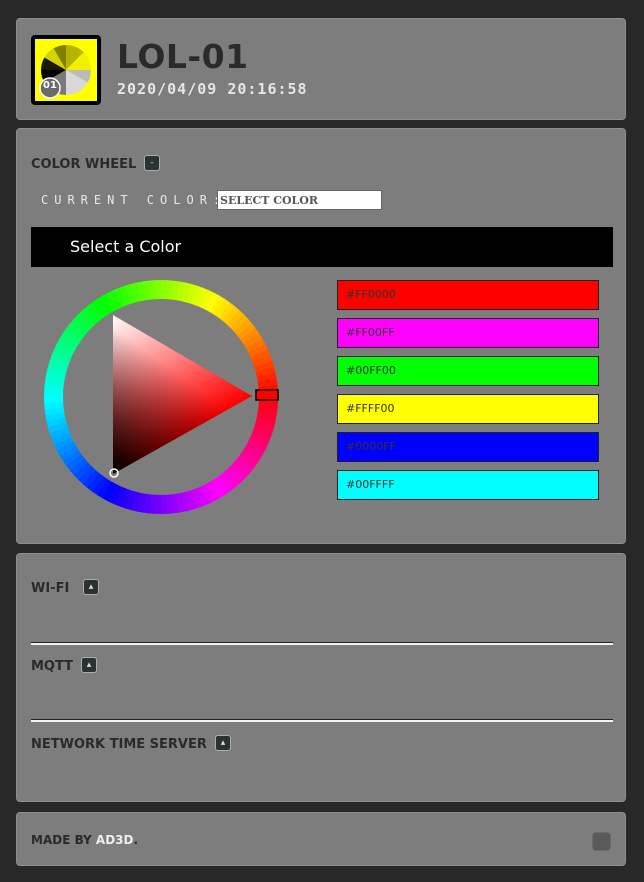 Image resolution: width=644 pixels, height=882 pixels. Describe the element at coordinates (84, 164) in the screenshot. I see `color-wheel-title: COLOR WHEEL` at that location.